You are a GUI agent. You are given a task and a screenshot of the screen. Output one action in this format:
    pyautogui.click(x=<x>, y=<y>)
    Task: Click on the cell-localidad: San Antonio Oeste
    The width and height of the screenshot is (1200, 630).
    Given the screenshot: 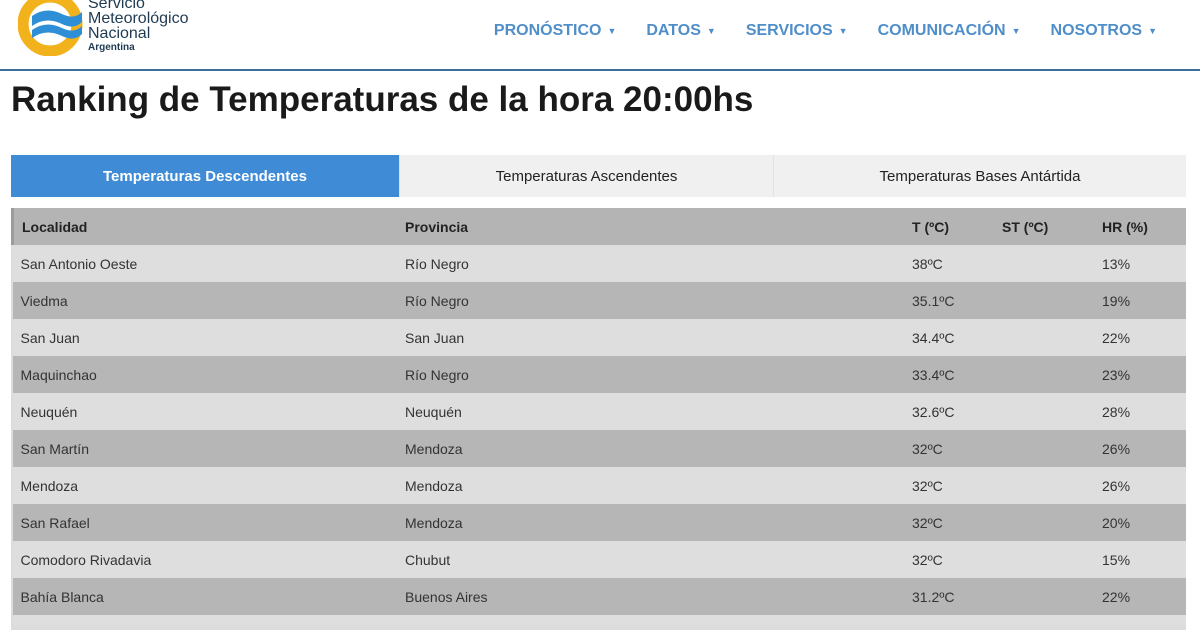 What is the action you would take?
    pyautogui.click(x=204, y=263)
    